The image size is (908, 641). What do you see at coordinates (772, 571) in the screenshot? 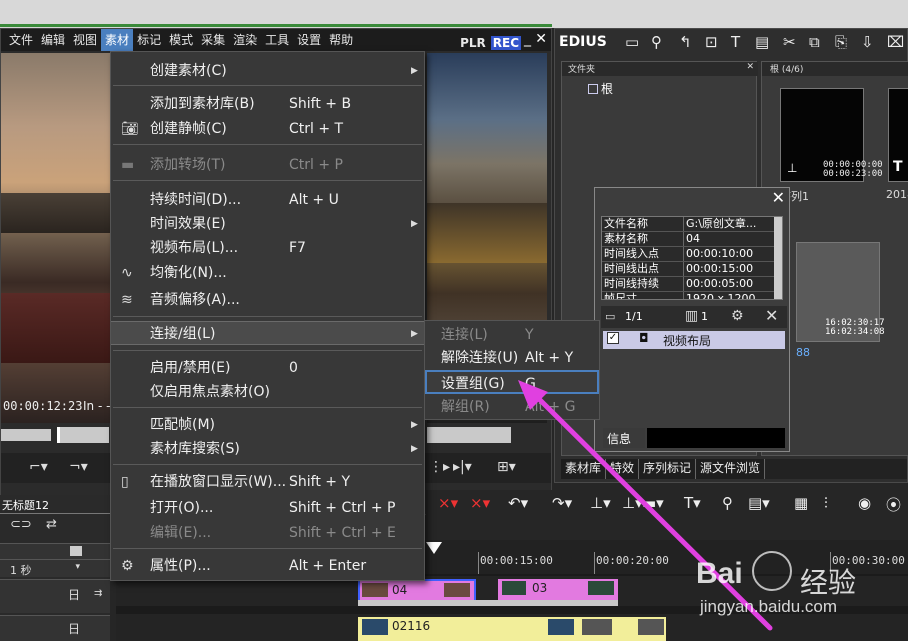
I see `paw-icon` at bounding box center [772, 571].